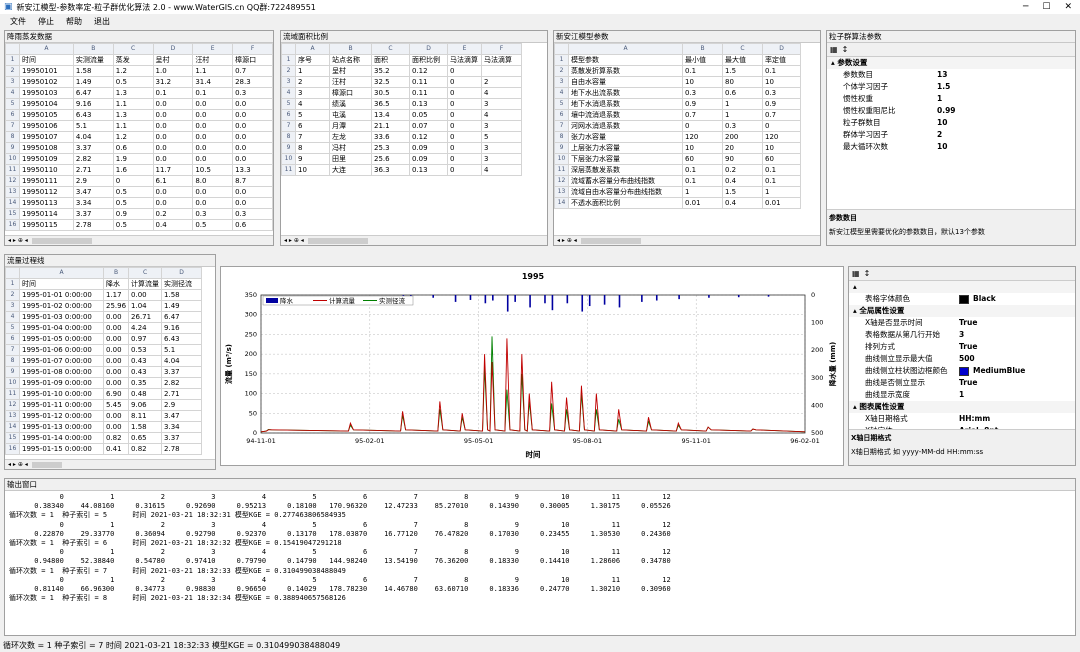 Image resolution: width=1080 pixels, height=652 pixels. What do you see at coordinates (677, 115) in the screenshot?
I see `table-row: 6 壤中流消退系数 0.7 1 0.7` at bounding box center [677, 115].